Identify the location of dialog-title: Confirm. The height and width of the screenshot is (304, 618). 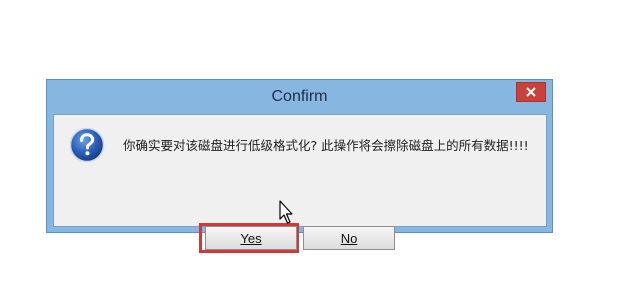
(299, 96).